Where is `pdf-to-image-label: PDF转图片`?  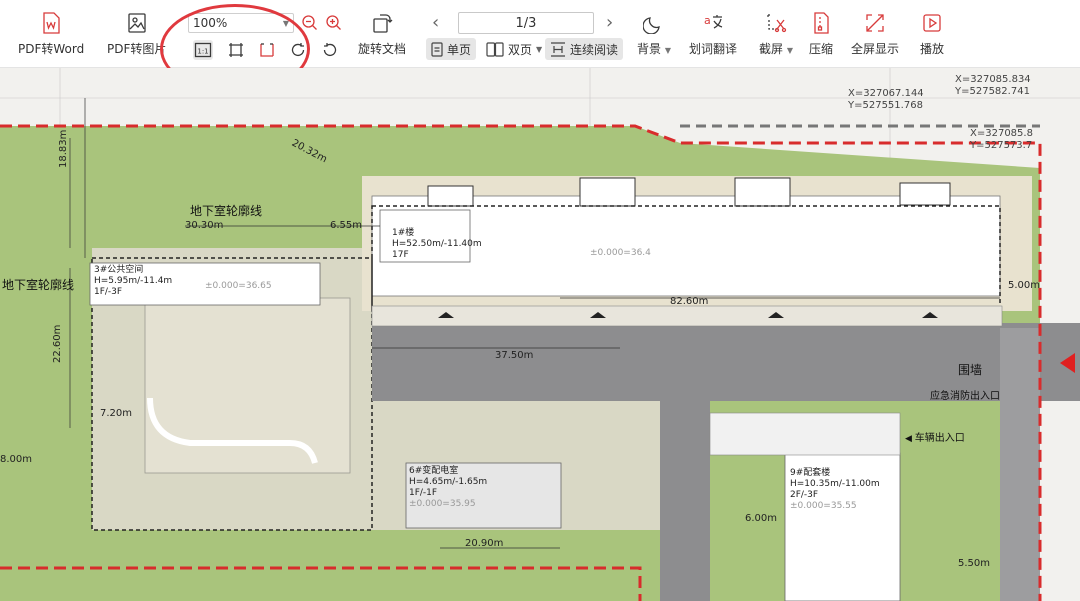
pdf-to-image-label: PDF转图片 is located at coordinates (137, 49).